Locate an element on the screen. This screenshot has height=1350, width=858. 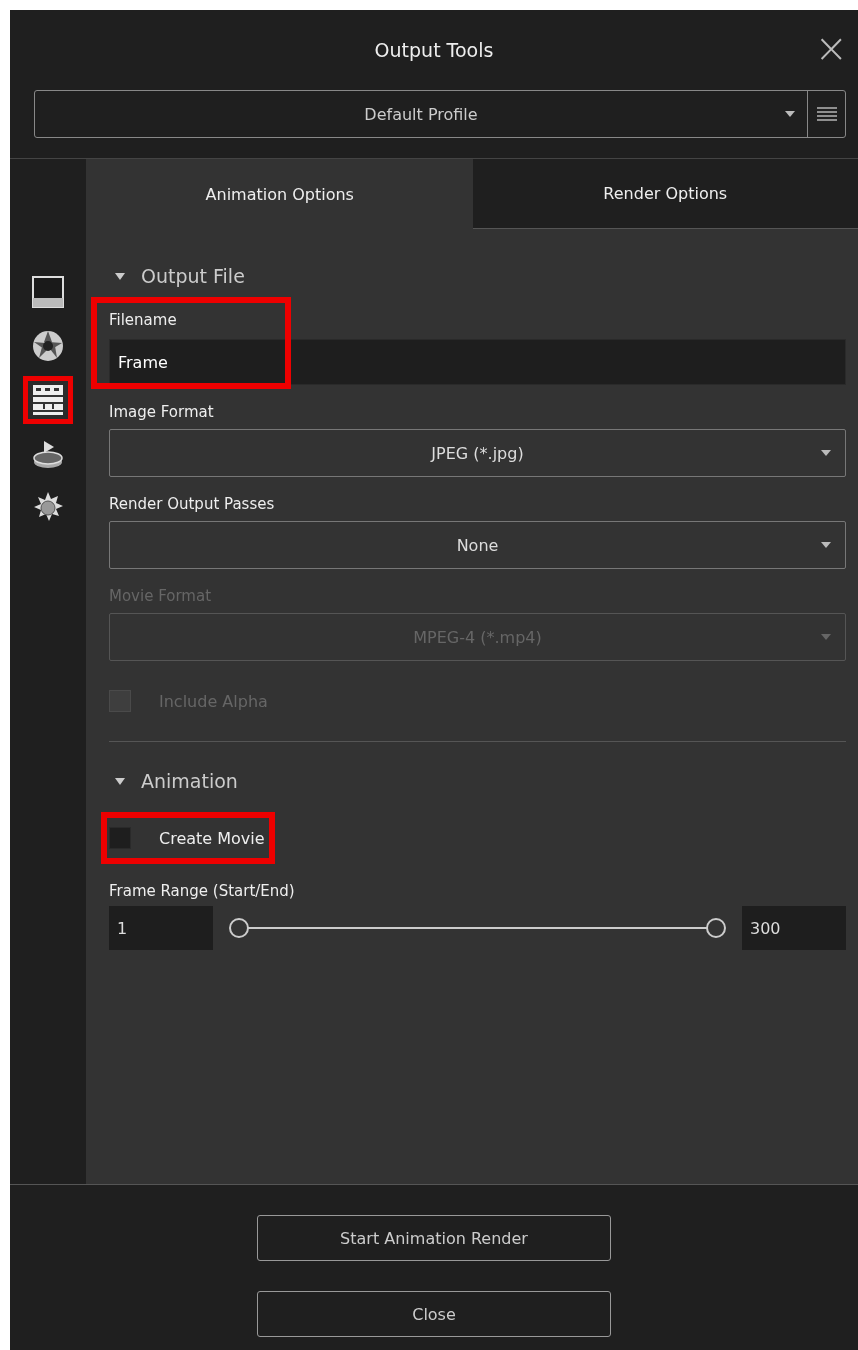
section-header: Output File is located at coordinates (177, 276).